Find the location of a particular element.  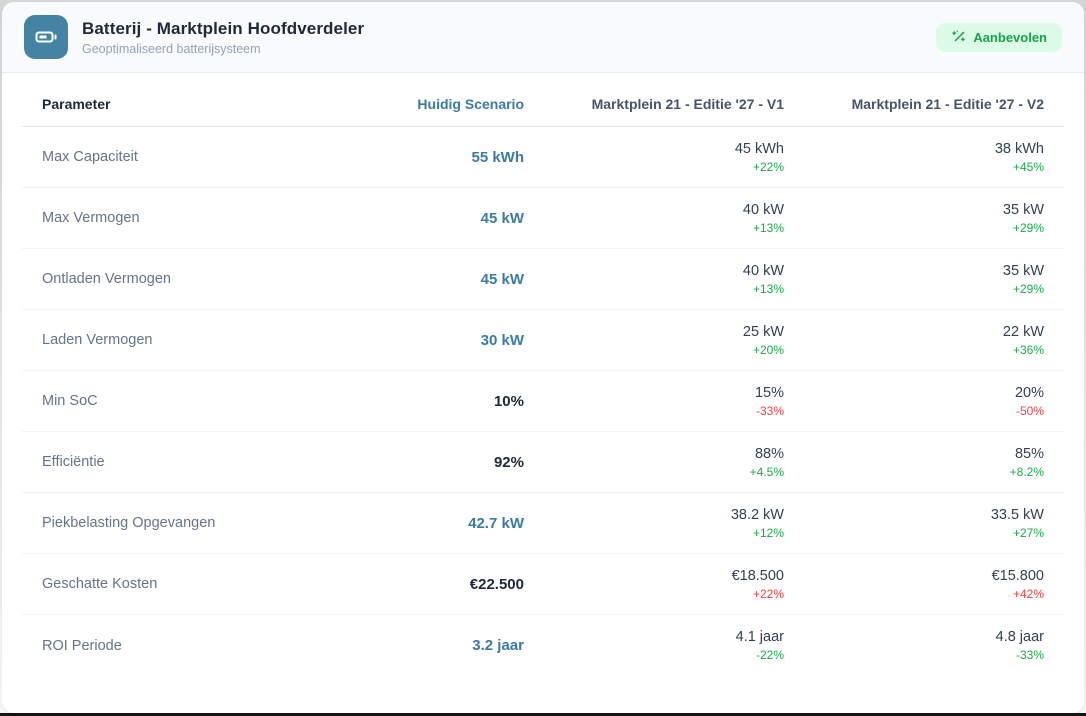

scenario-v2-delta: -50% is located at coordinates (1029, 410).